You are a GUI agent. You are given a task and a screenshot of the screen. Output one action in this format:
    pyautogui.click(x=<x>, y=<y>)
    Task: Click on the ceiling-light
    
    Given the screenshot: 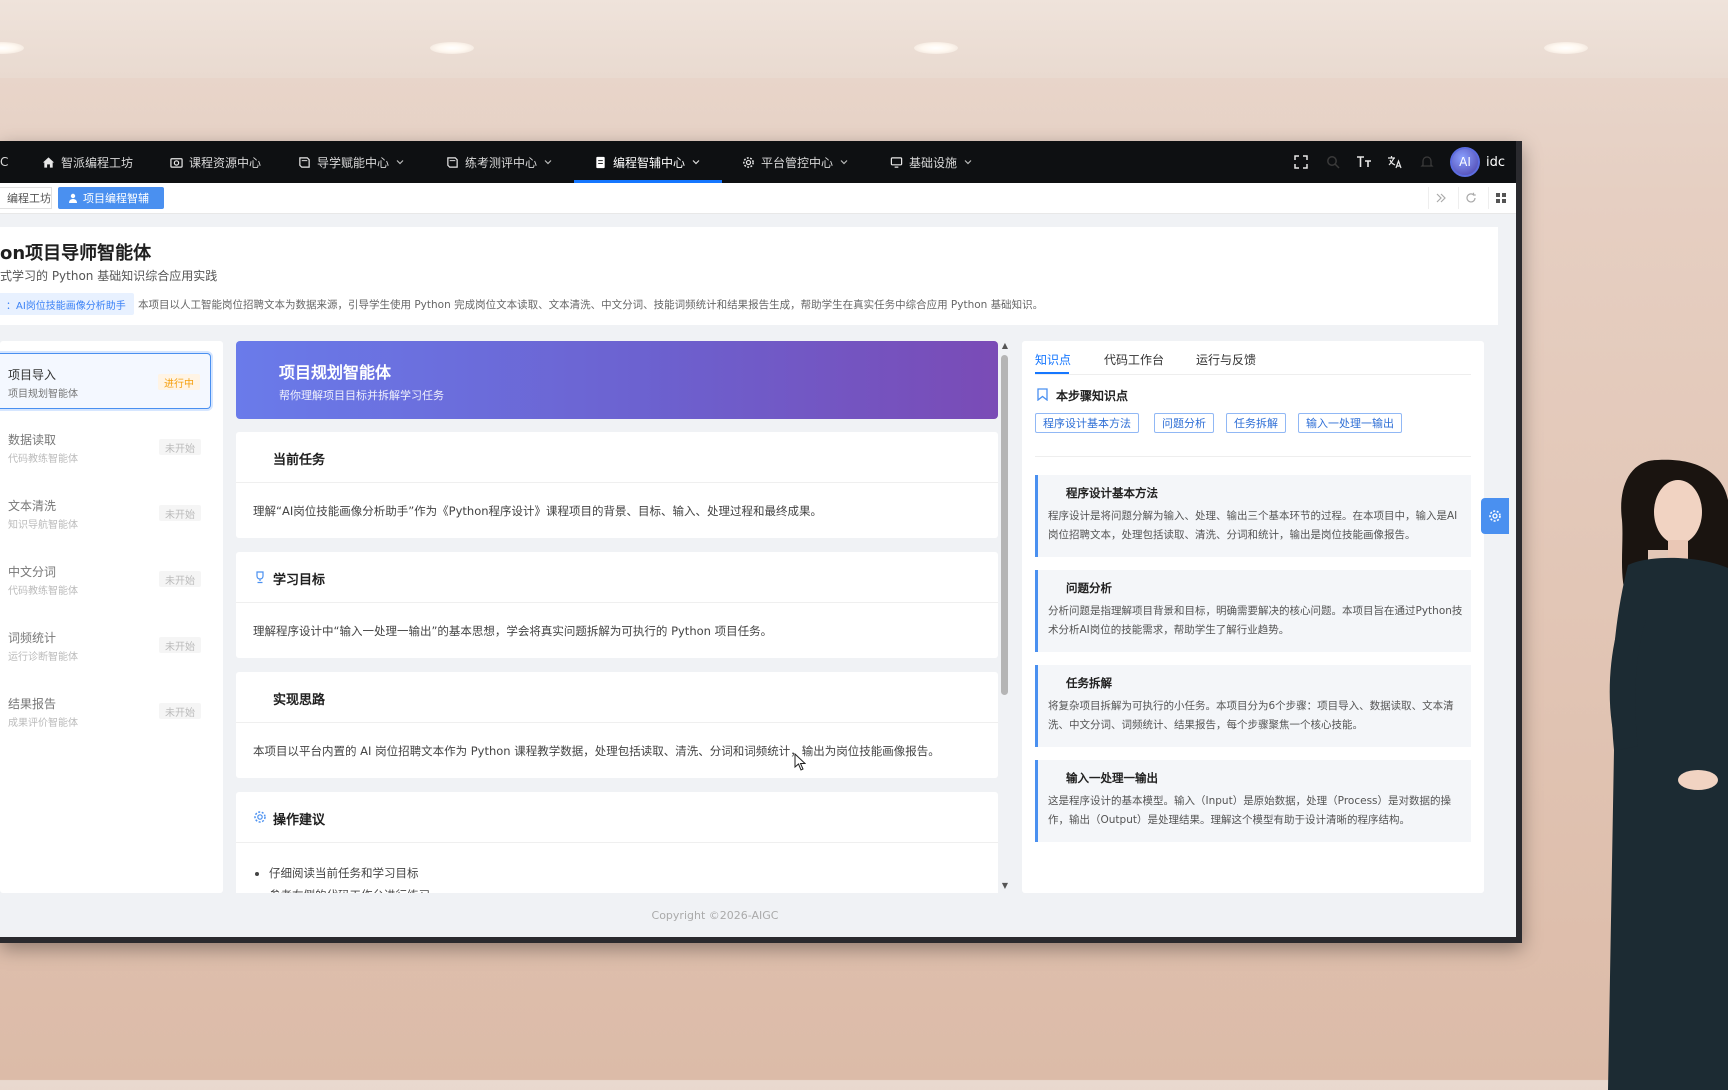 What is the action you would take?
    pyautogui.click(x=452, y=48)
    